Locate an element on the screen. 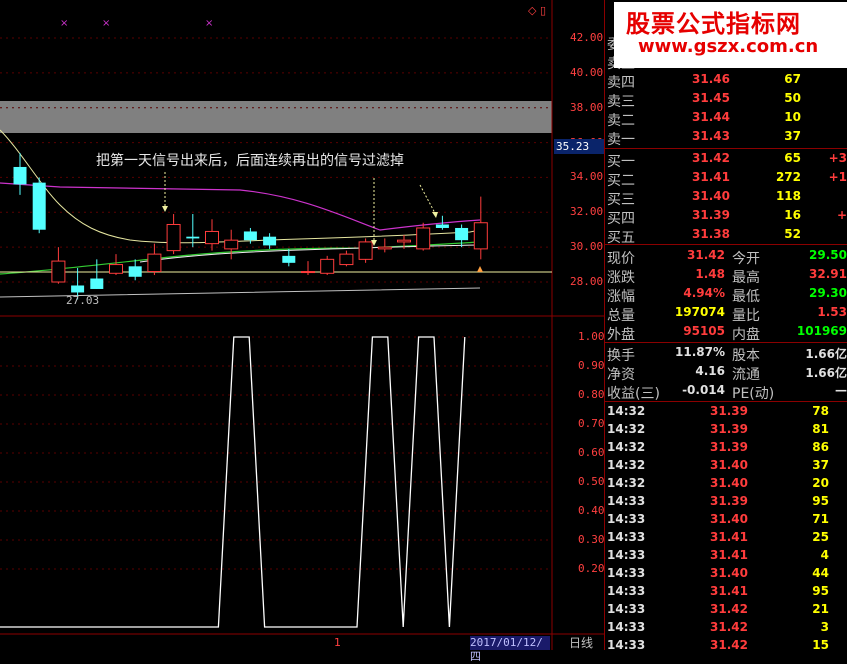 The width and height of the screenshot is (847, 664). buy-price: 31.39 is located at coordinates (711, 215).